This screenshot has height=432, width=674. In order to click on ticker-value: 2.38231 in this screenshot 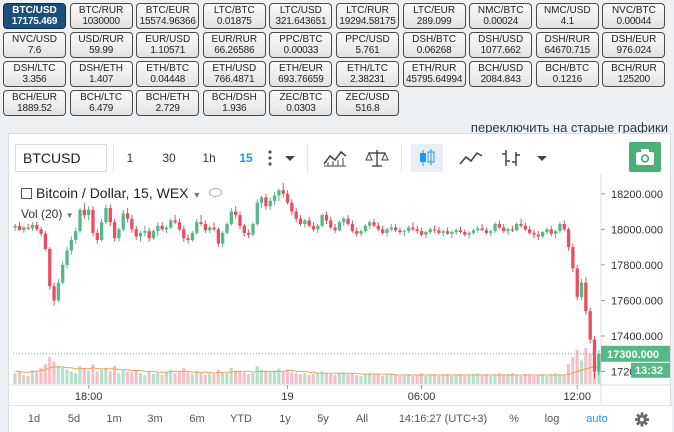, I will do `click(367, 79)`.